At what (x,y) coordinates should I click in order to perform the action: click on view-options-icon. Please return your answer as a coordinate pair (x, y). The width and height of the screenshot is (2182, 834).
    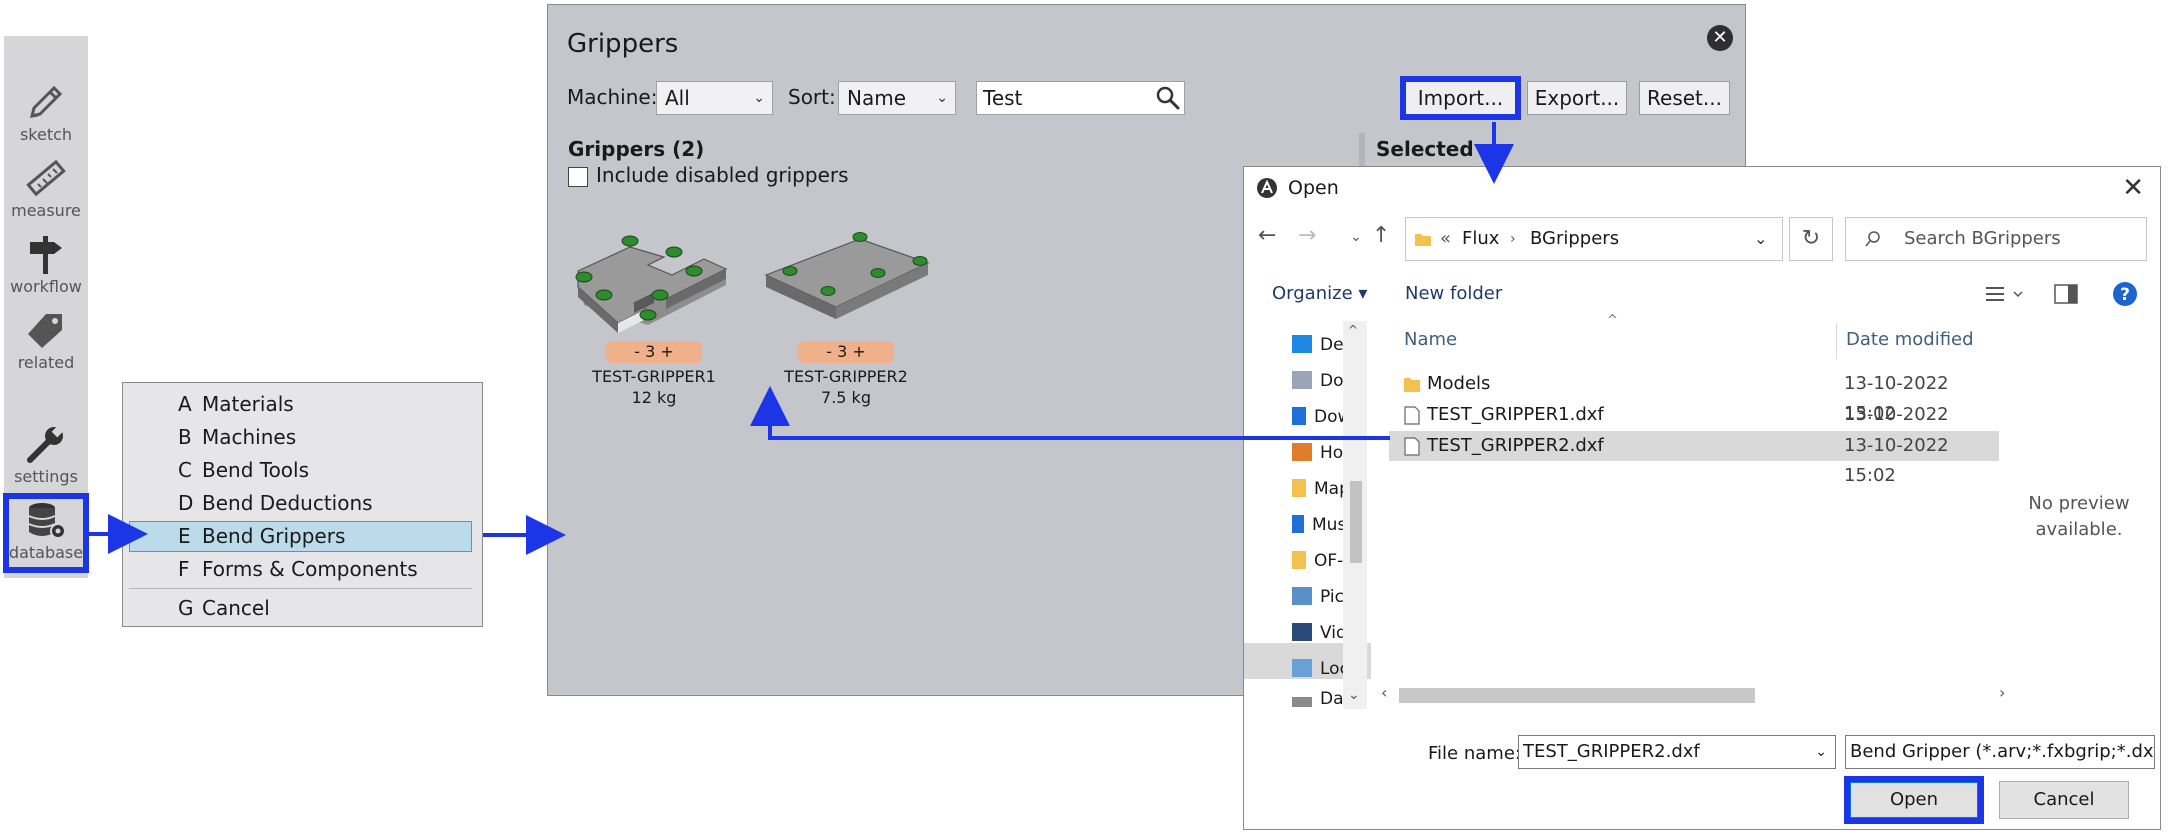
    Looking at the image, I should click on (2006, 294).